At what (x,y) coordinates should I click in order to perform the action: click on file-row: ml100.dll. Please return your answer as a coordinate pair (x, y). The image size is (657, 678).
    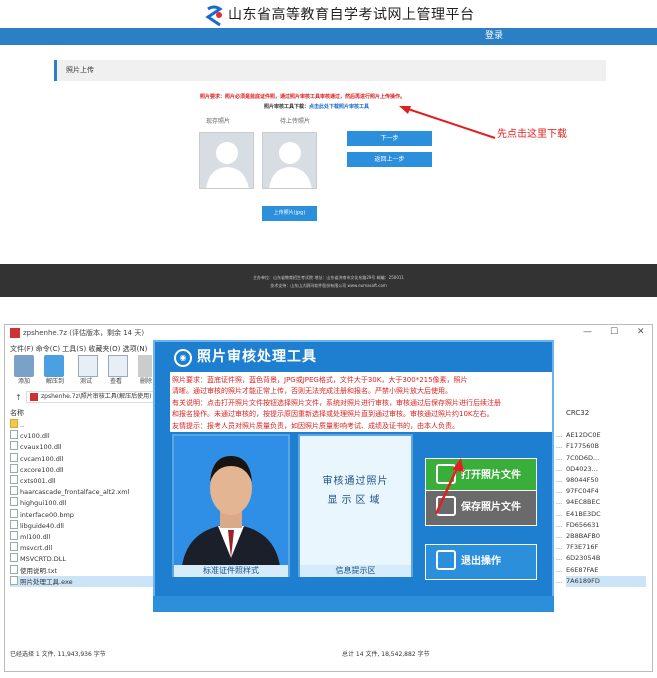
    Looking at the image, I should click on (83, 536).